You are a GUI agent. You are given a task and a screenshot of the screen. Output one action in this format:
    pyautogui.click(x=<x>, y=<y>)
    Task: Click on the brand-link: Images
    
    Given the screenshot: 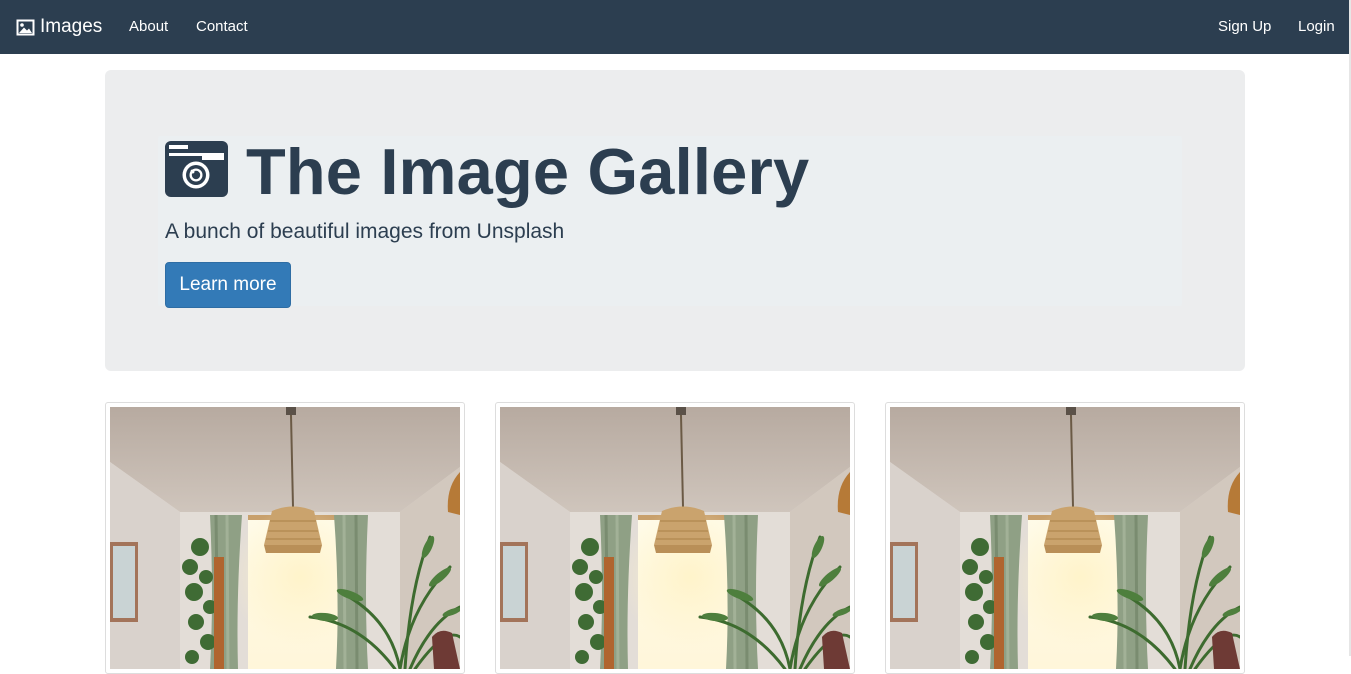 What is the action you would take?
    pyautogui.click(x=59, y=27)
    